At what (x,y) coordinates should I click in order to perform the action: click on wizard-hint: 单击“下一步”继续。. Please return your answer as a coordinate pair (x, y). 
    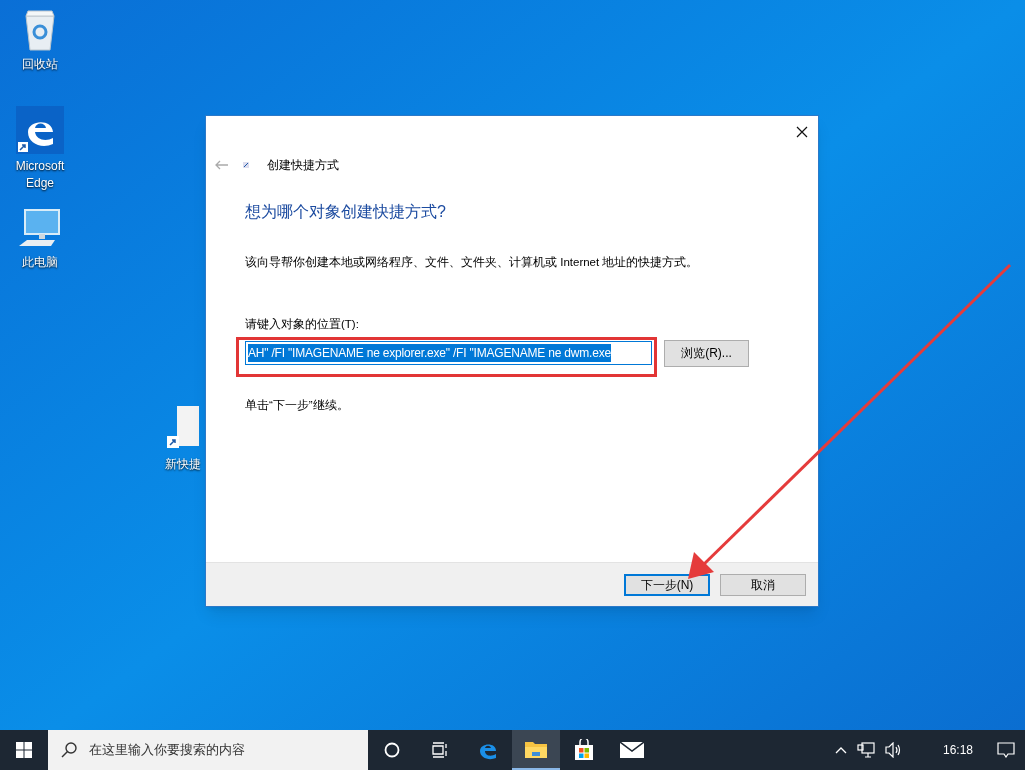
    Looking at the image, I should click on (297, 405).